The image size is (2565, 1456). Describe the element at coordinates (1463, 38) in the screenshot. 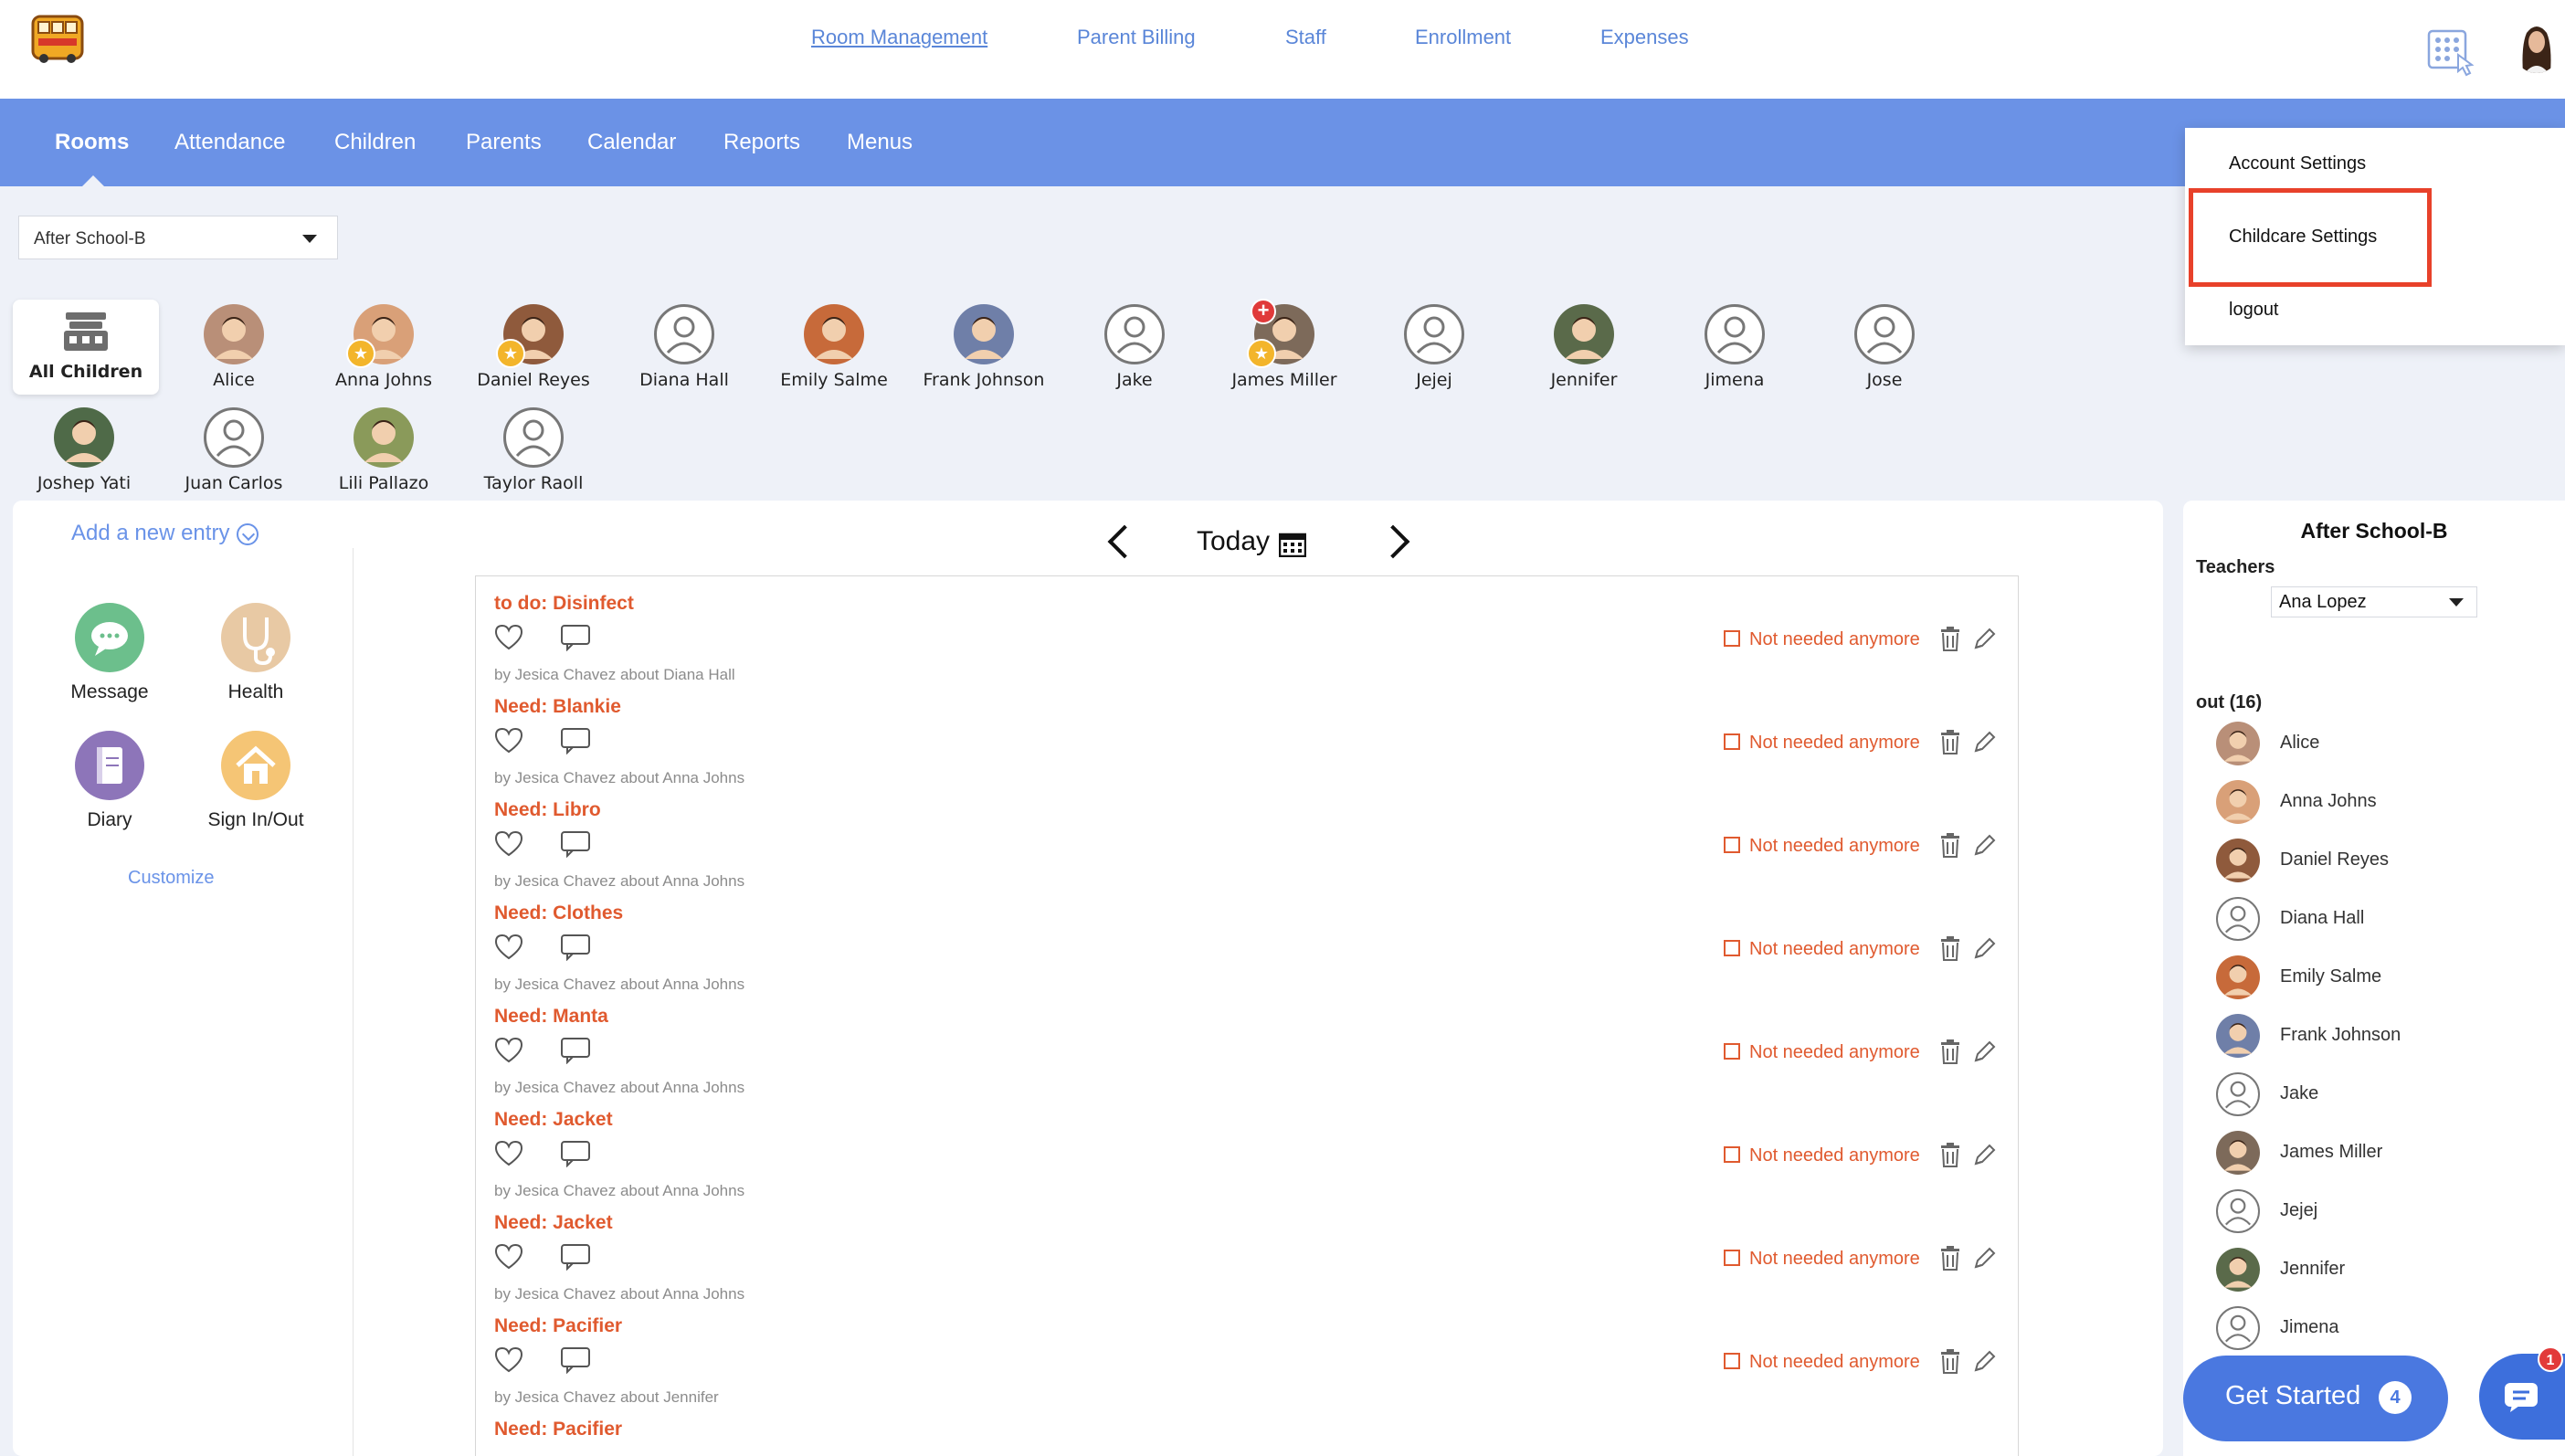

I see `topnav-enrollment: Enrollment` at that location.